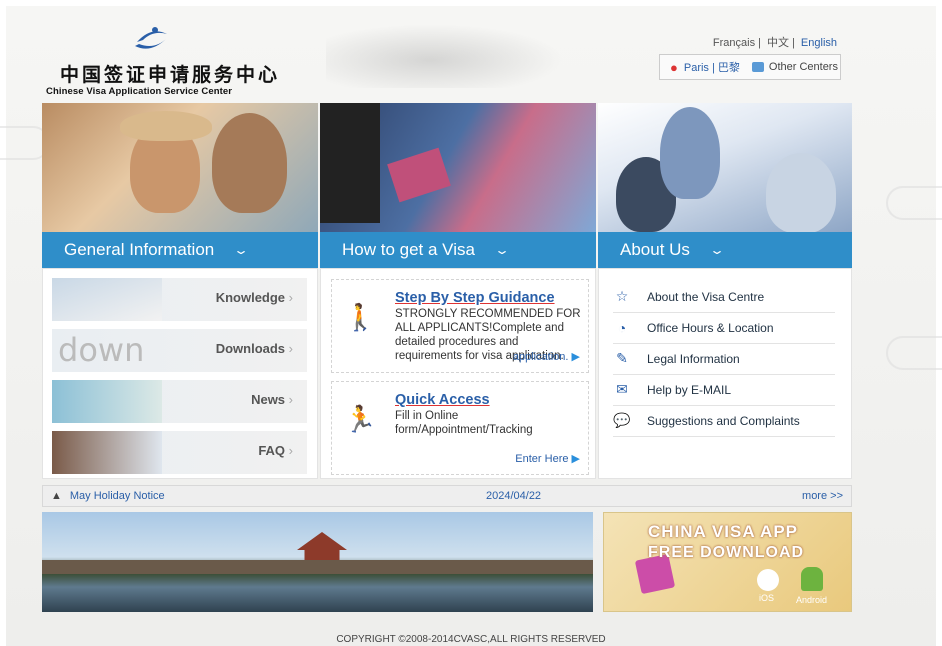 This screenshot has height=646, width=942. Describe the element at coordinates (622, 389) in the screenshot. I see `mail-icon: ✉` at that location.